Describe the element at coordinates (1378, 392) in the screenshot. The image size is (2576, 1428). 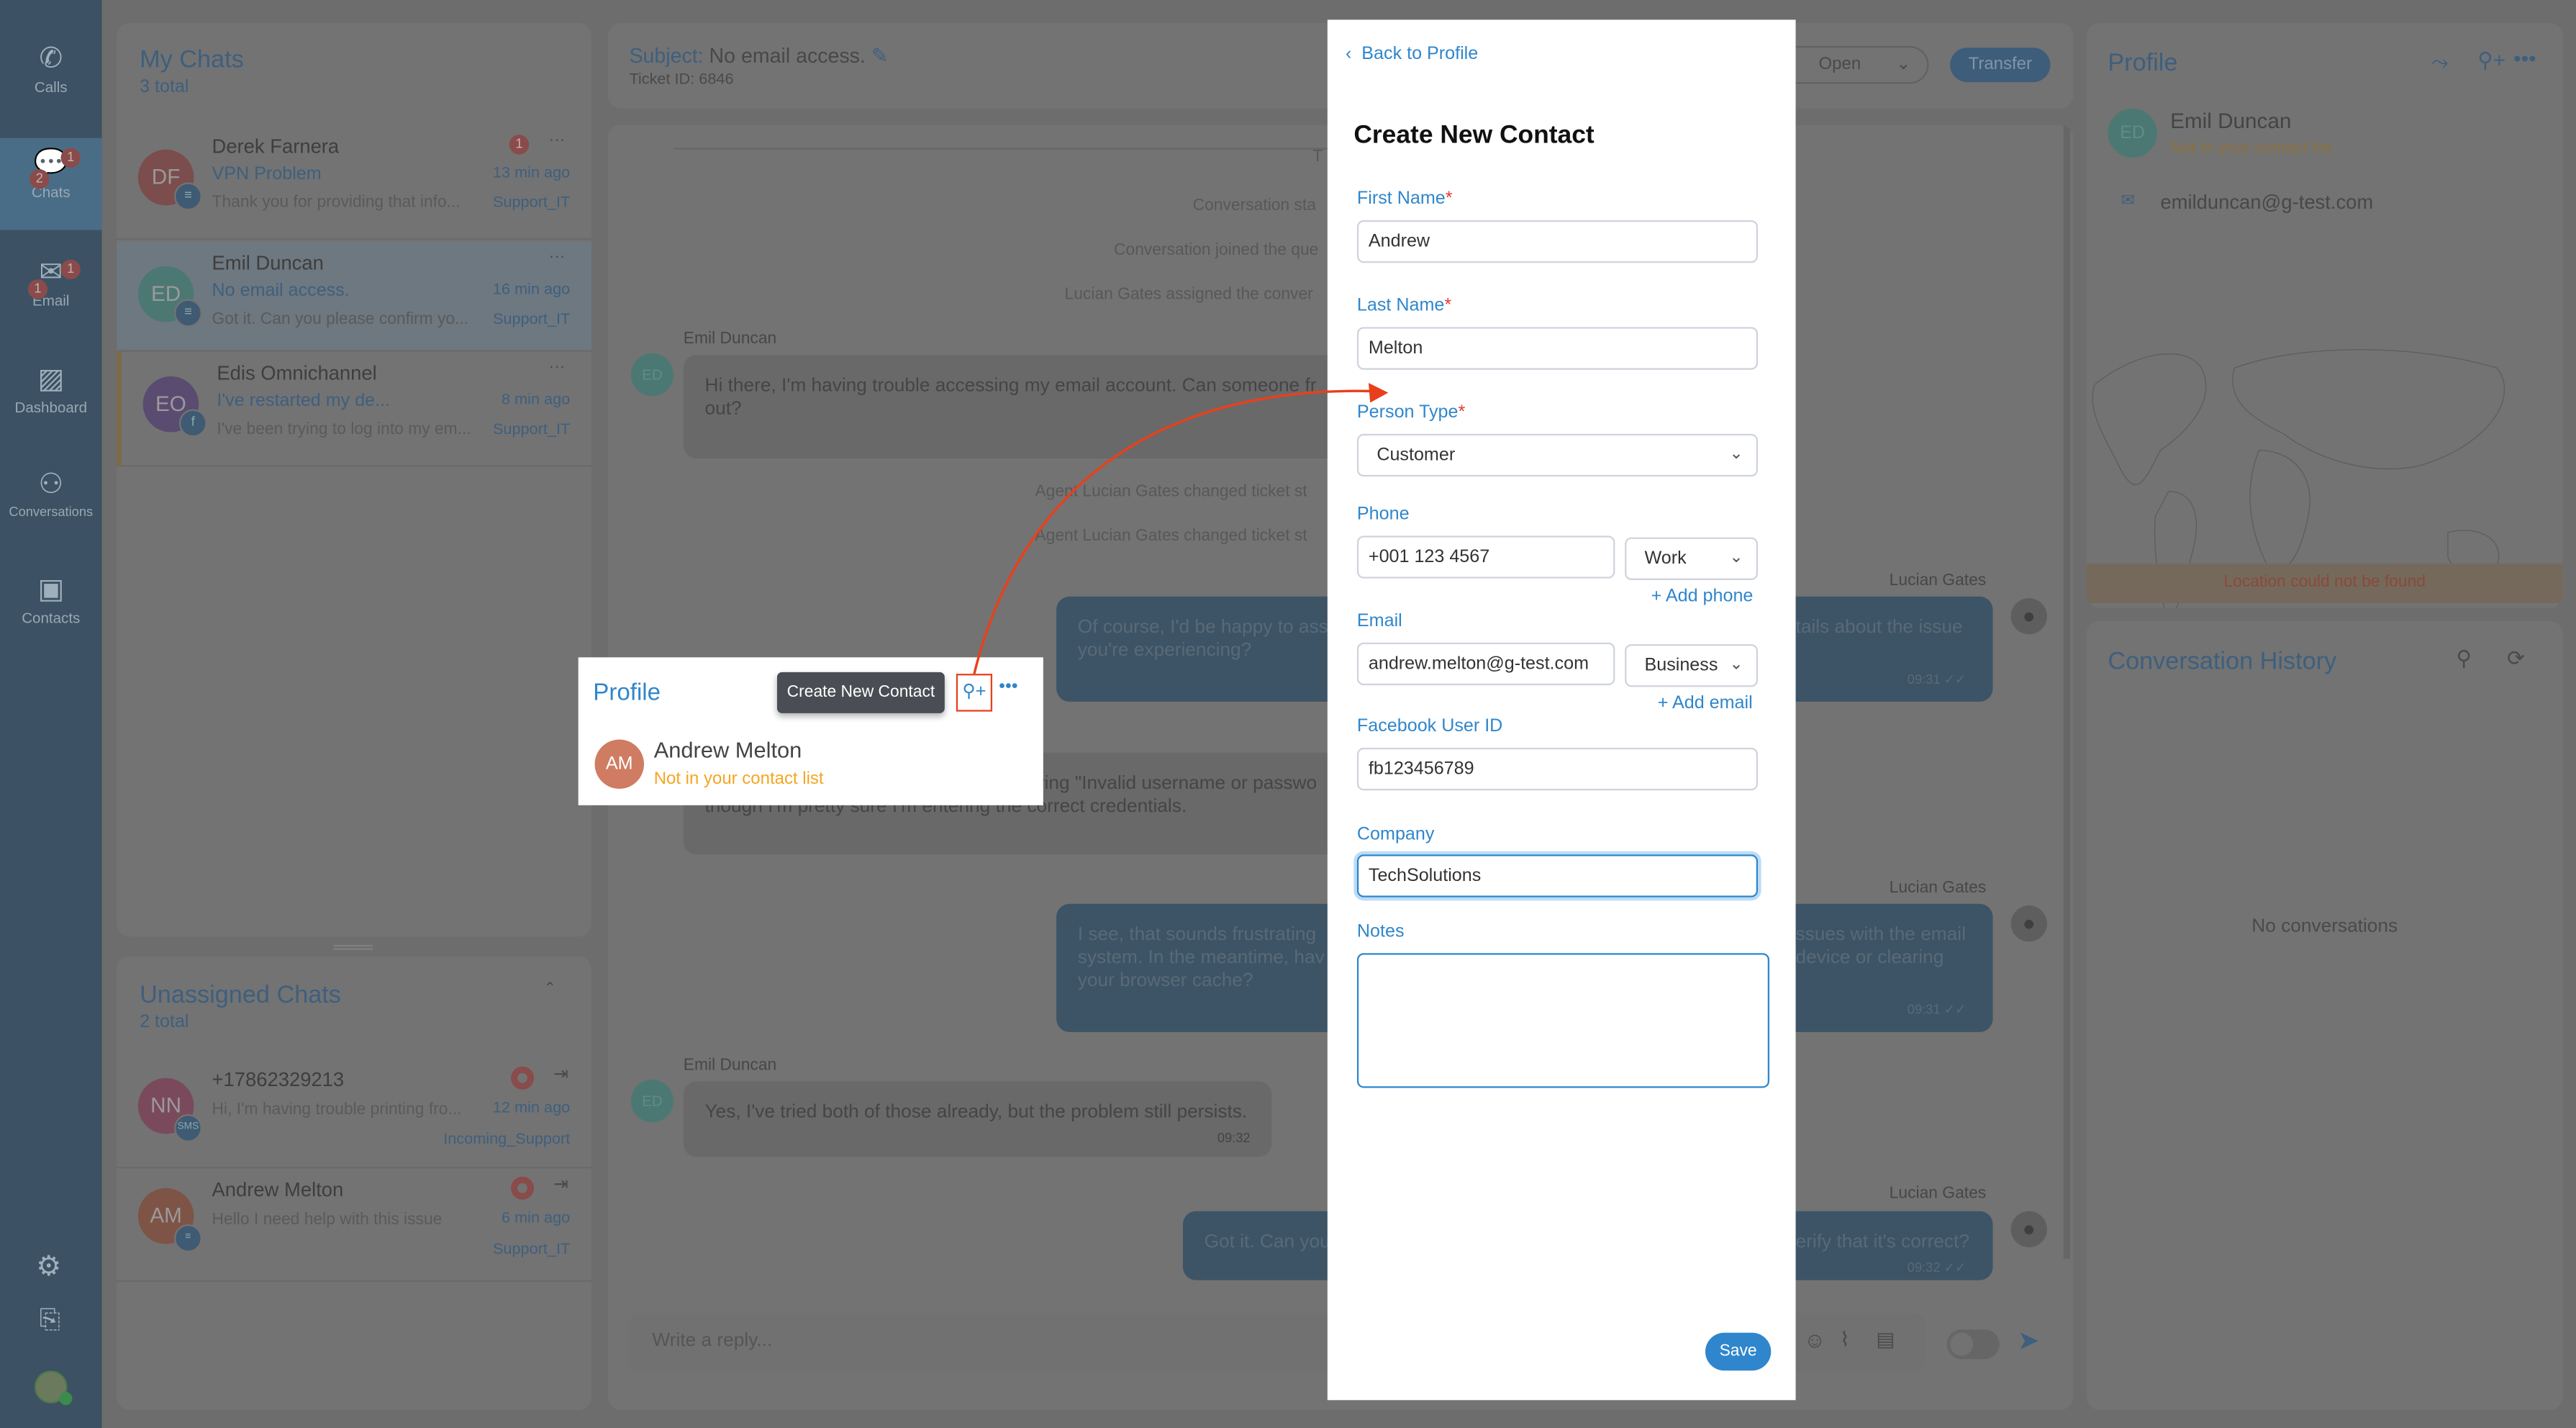
I see `annotation-arrow-head` at that location.